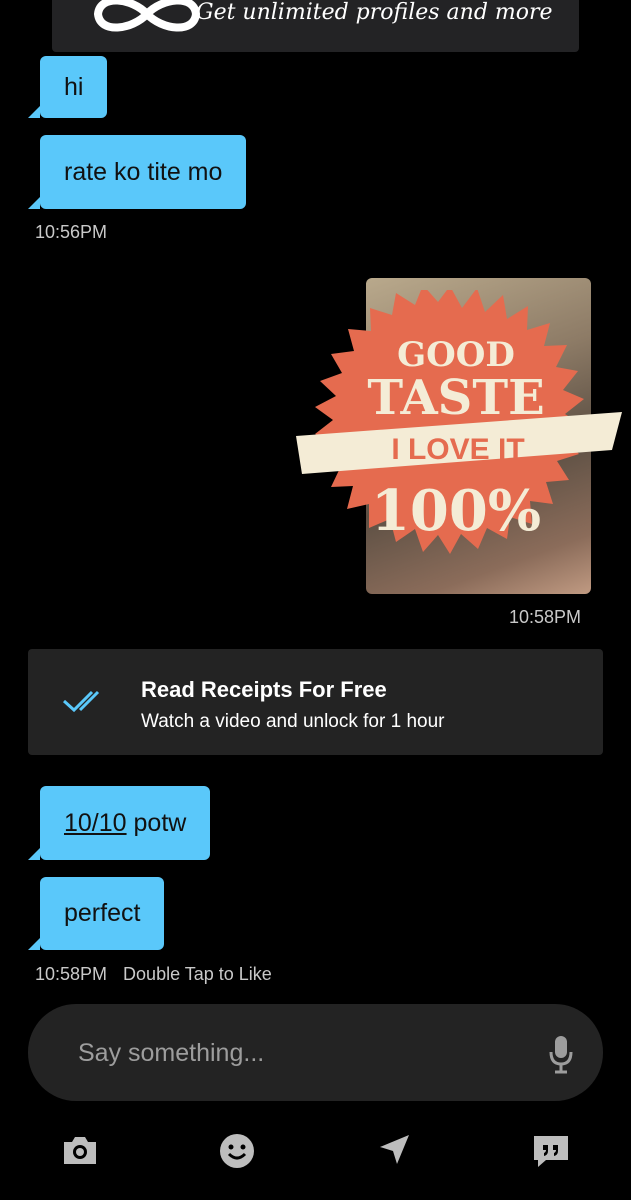  What do you see at coordinates (74, 86) in the screenshot?
I see `message-text: hi` at bounding box center [74, 86].